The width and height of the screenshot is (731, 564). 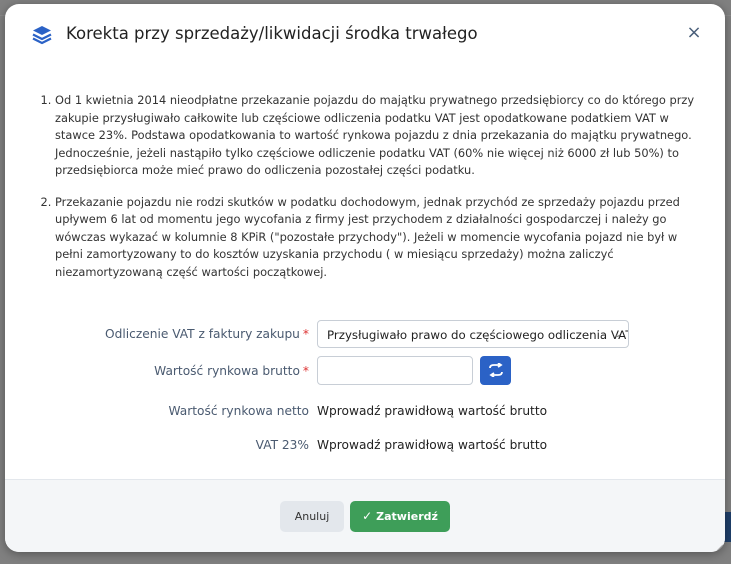 I want to click on swap-arrows-icon, so click(x=495, y=370).